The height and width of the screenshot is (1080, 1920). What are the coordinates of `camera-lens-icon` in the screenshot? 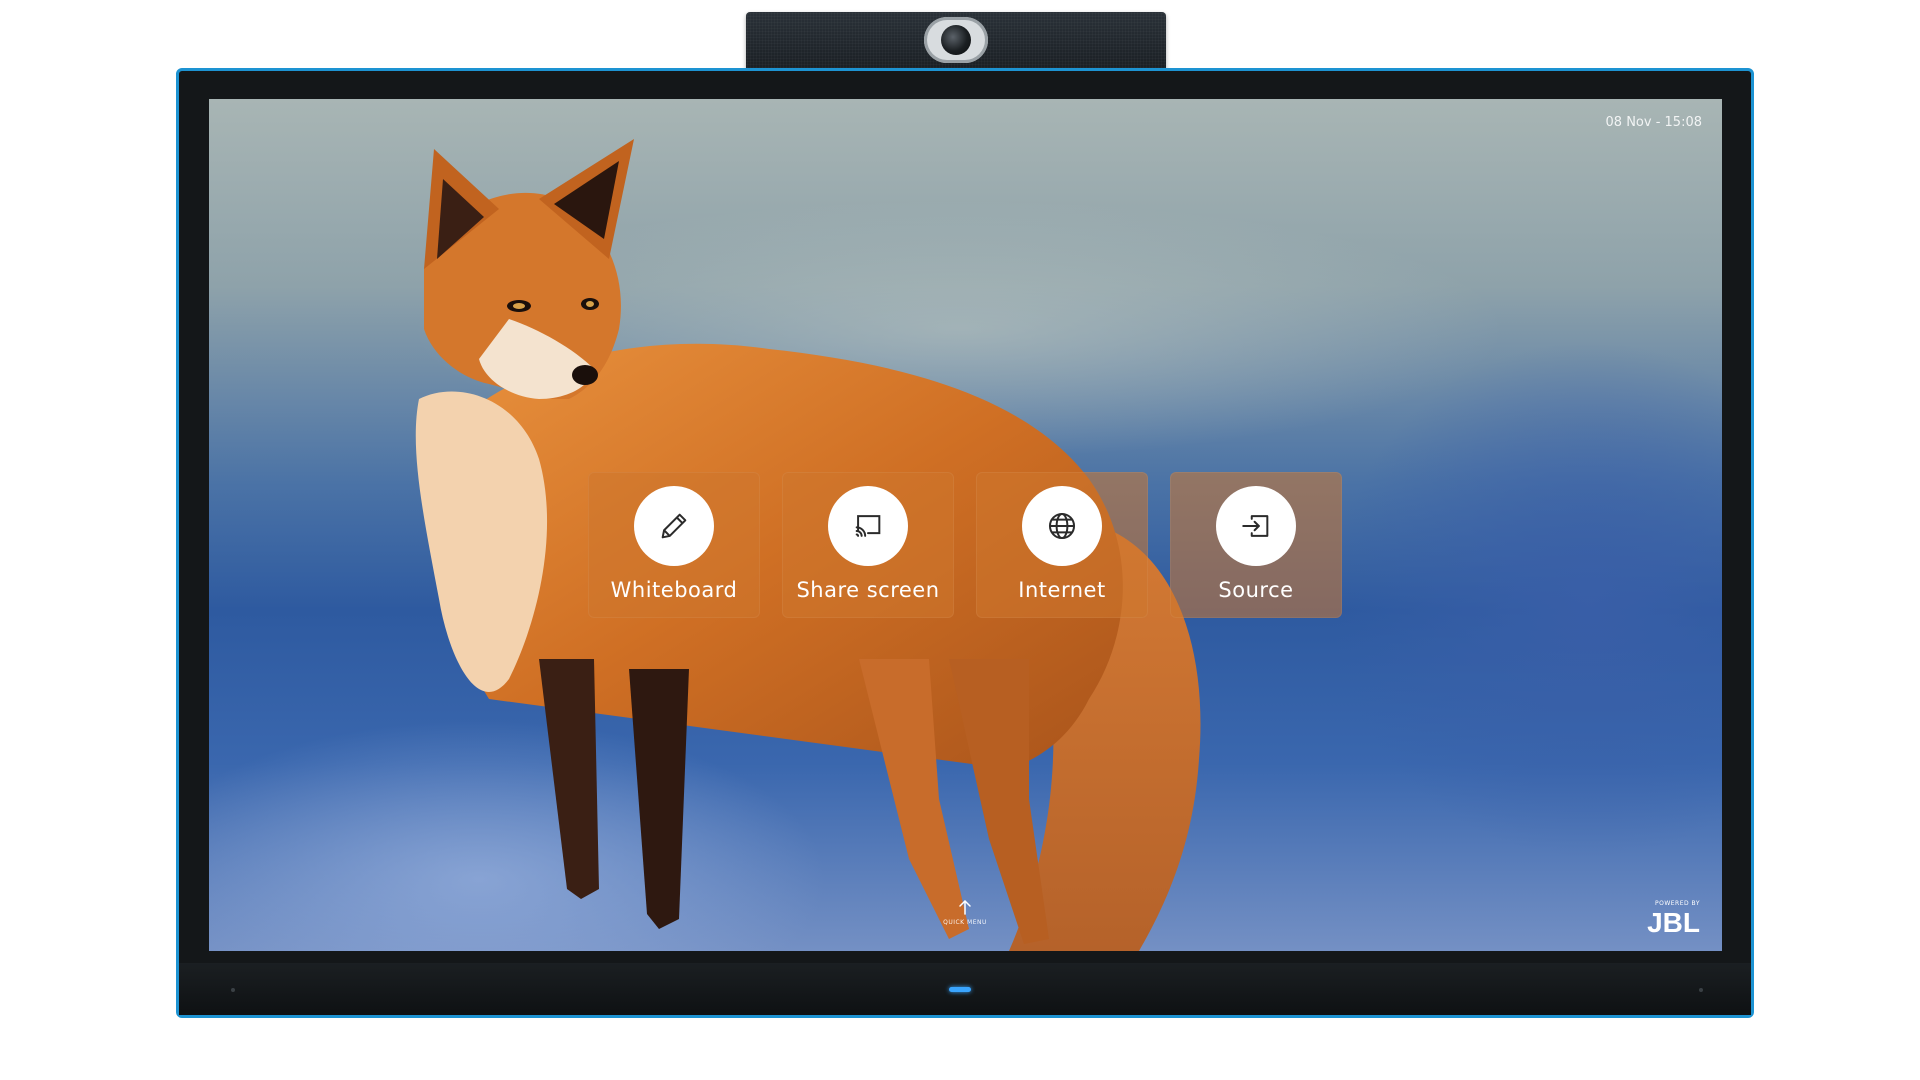 It's located at (956, 40).